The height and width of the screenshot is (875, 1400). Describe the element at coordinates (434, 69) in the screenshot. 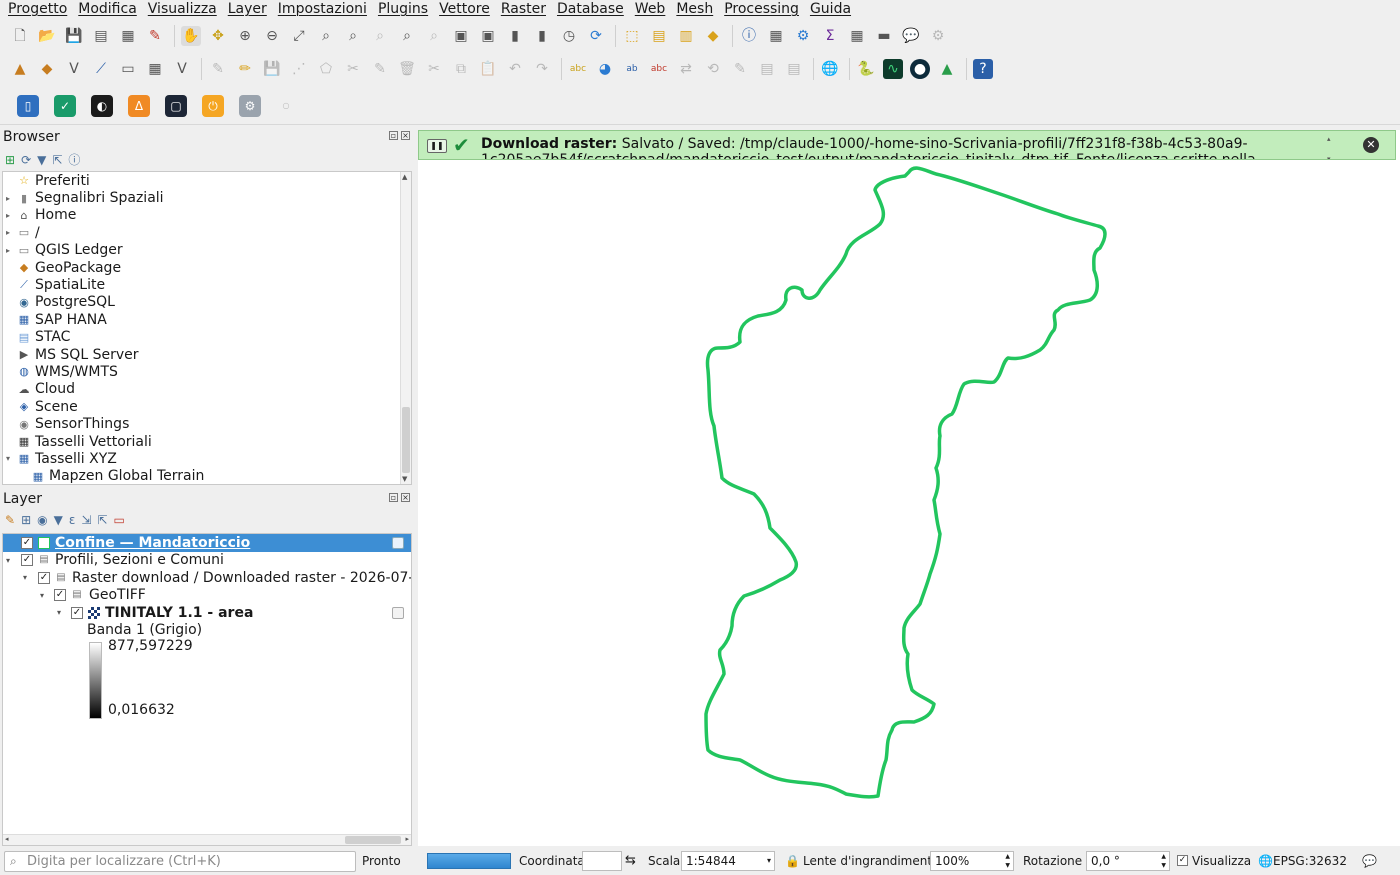

I see `cut-icon: ✂` at that location.